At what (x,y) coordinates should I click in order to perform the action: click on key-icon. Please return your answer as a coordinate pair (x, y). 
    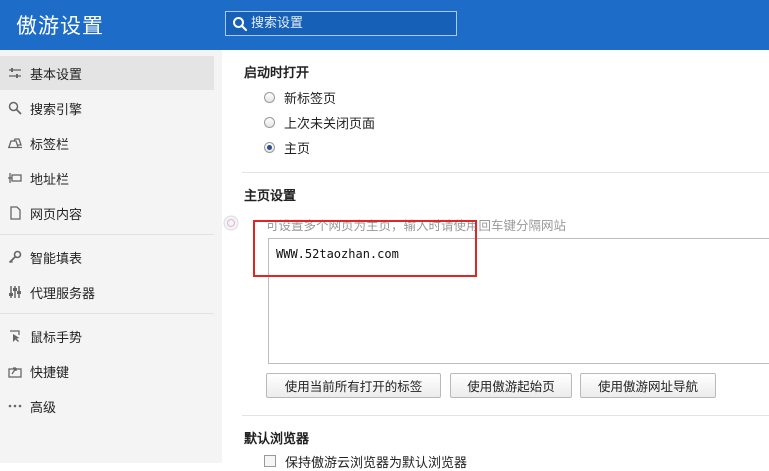
    Looking at the image, I should click on (15, 257).